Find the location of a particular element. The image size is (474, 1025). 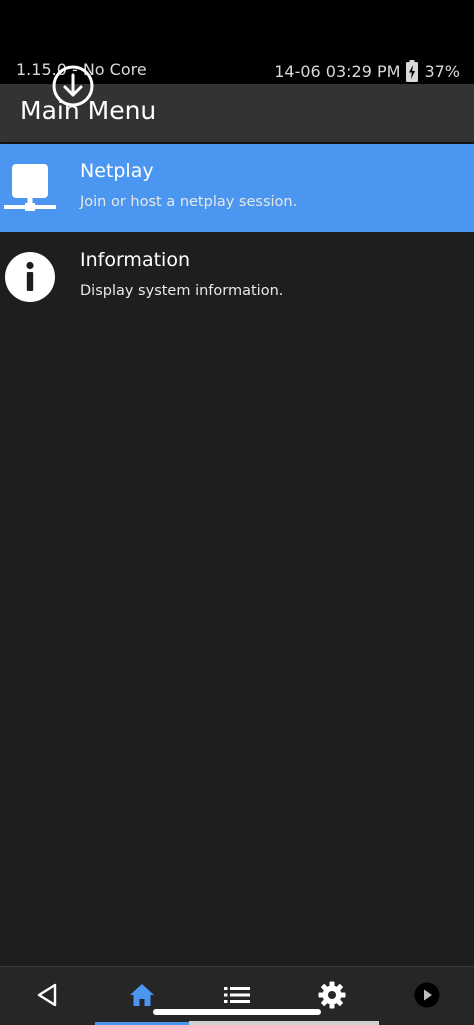

menu-item-subtitle: Display system information. is located at coordinates (182, 291).